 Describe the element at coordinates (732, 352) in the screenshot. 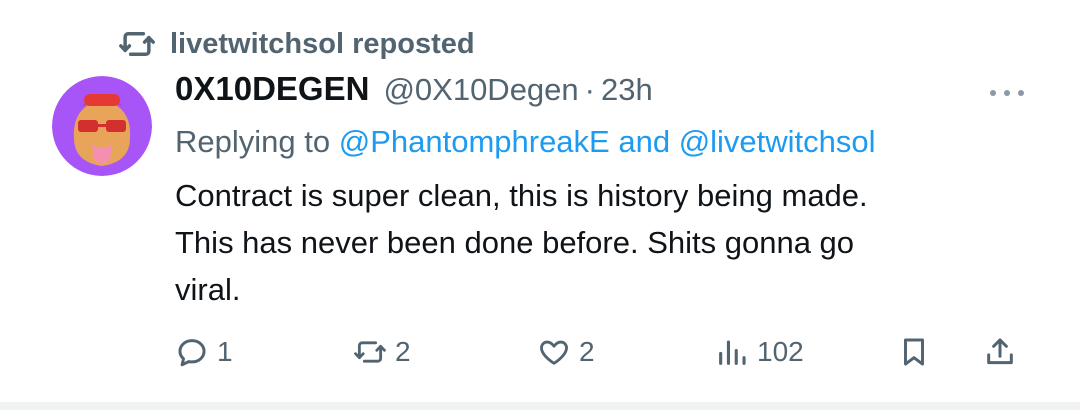

I see `views-icon` at that location.